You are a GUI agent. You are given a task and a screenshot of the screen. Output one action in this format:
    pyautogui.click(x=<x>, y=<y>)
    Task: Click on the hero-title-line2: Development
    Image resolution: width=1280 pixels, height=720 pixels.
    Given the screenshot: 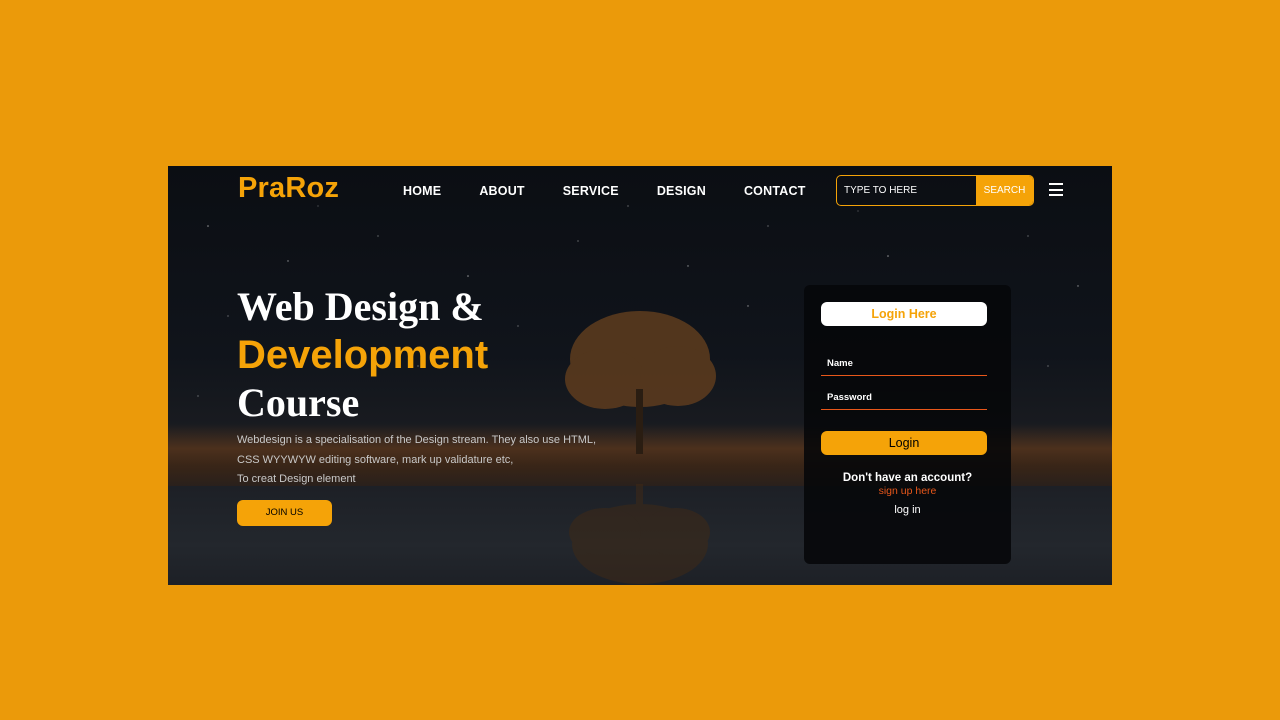 What is the action you would take?
    pyautogui.click(x=363, y=355)
    